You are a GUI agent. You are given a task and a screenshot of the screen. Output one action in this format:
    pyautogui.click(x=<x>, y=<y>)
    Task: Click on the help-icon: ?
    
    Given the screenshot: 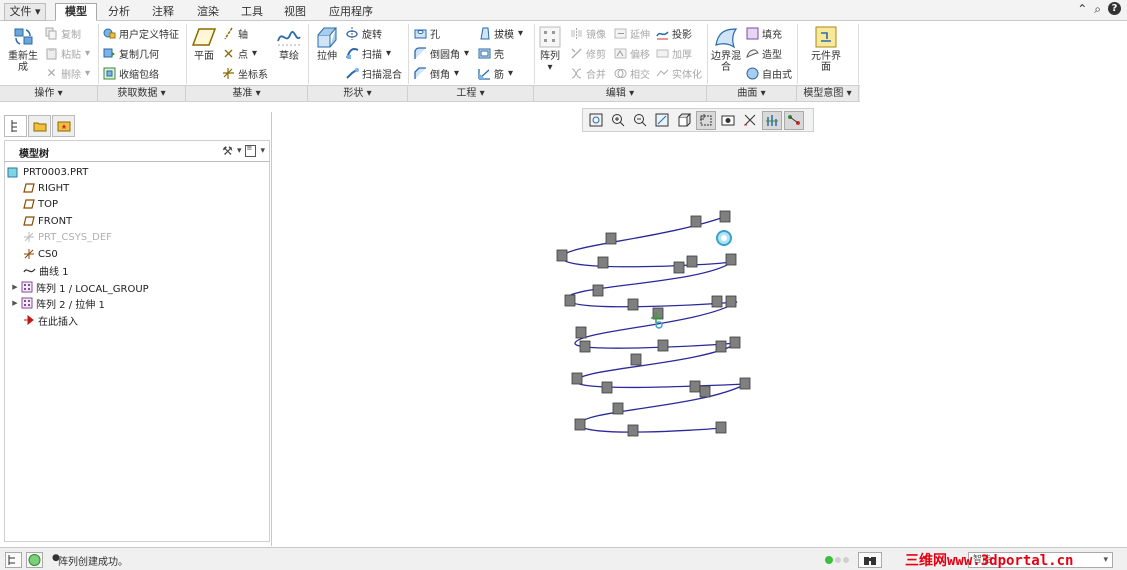 What is the action you would take?
    pyautogui.click(x=1114, y=8)
    